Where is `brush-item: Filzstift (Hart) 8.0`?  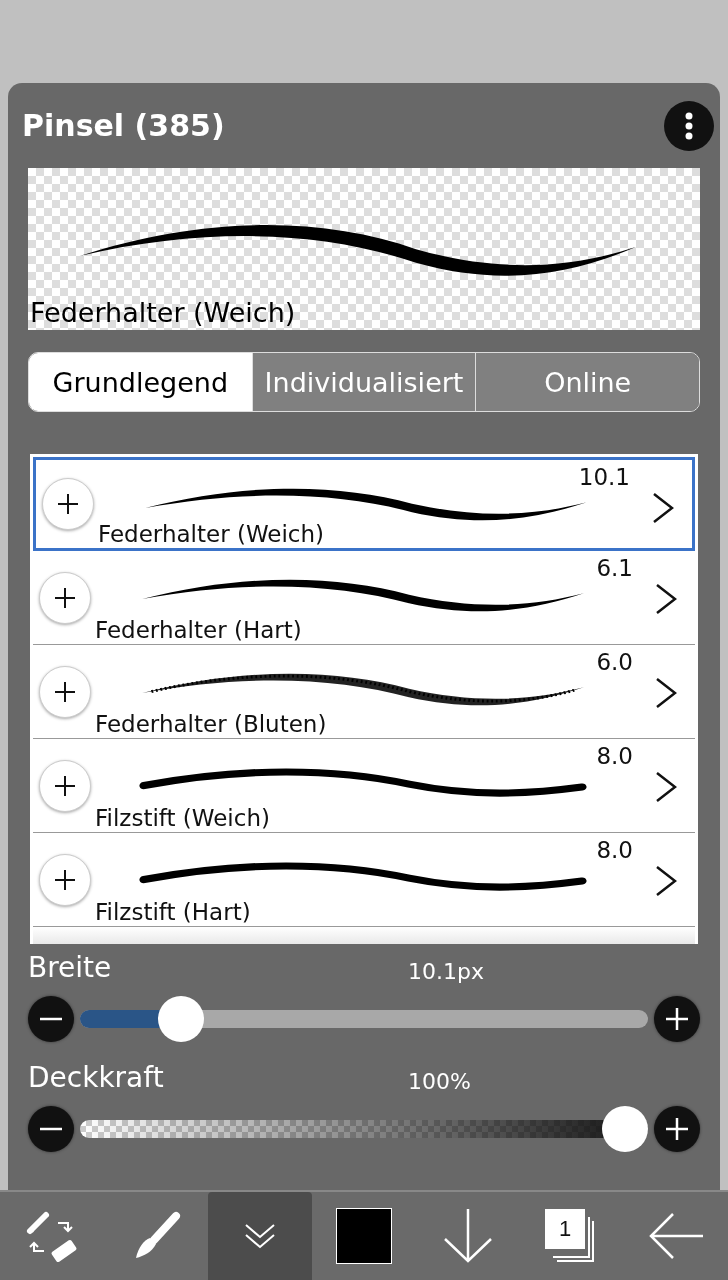 brush-item: Filzstift (Hart) 8.0 is located at coordinates (364, 880).